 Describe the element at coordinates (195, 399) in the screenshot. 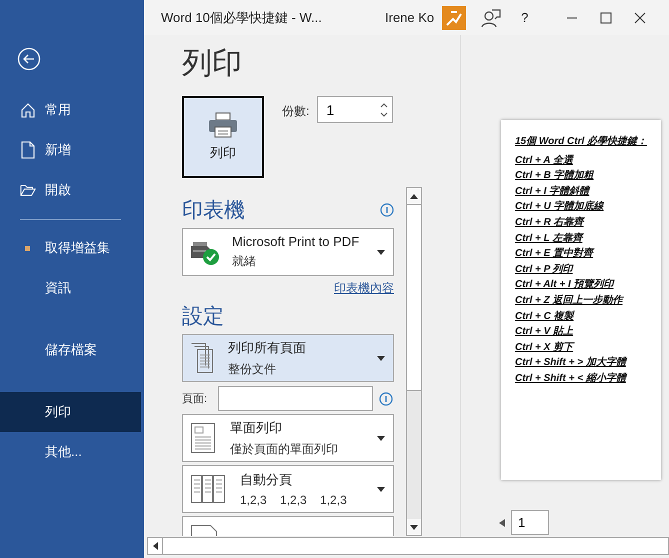

I see `pages-label: 頁面:` at that location.